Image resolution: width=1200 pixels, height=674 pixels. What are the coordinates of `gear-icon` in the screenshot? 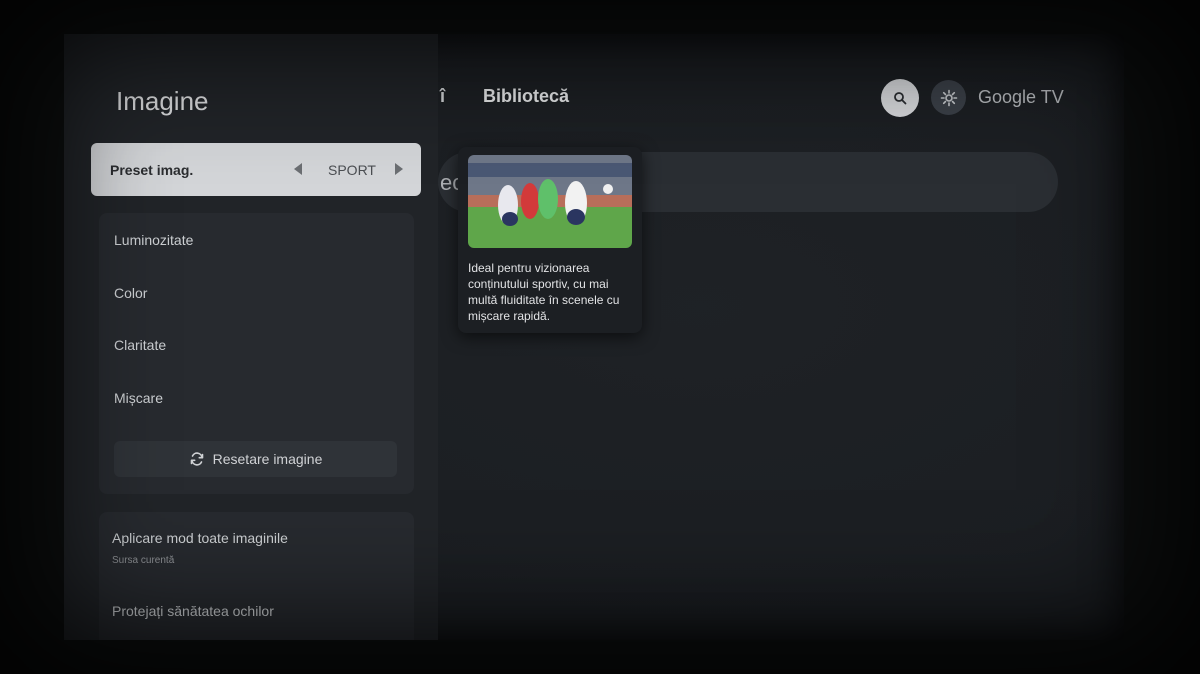 It's located at (948, 97).